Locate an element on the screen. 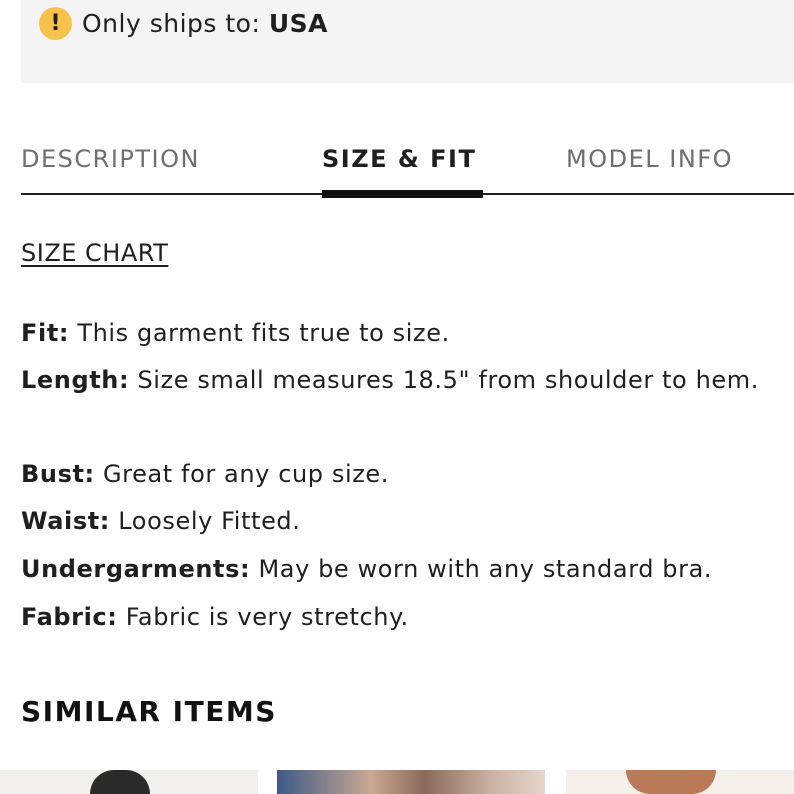  active-tab-indicator is located at coordinates (402, 194).